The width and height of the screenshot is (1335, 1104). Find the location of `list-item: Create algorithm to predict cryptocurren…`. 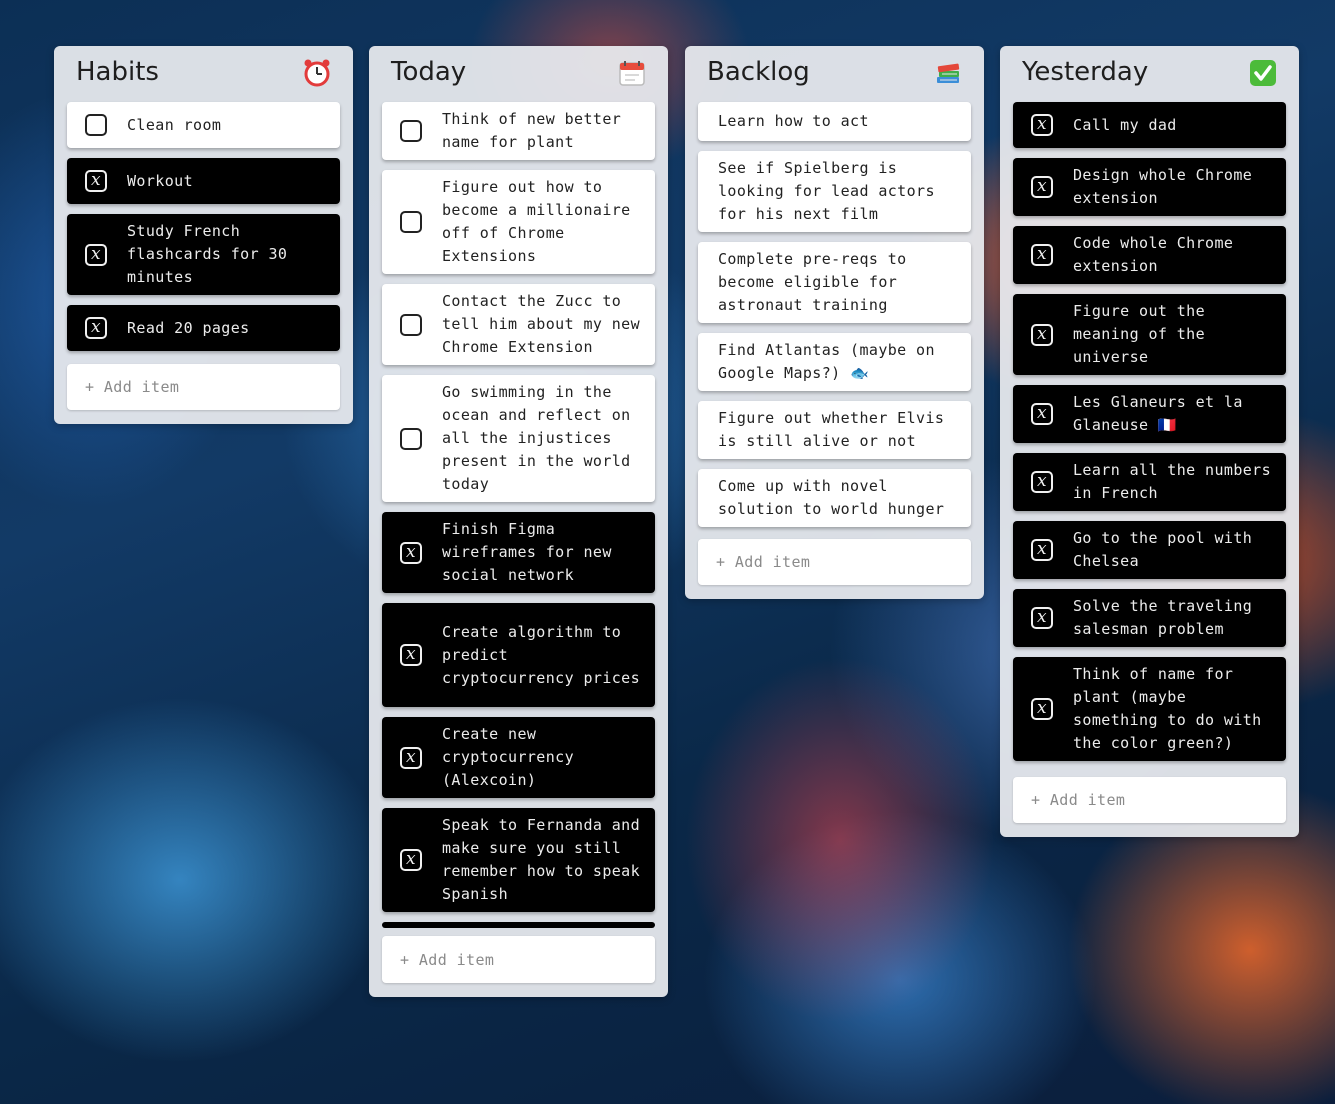

list-item: Create algorithm to predict cryptocurren… is located at coordinates (518, 655).